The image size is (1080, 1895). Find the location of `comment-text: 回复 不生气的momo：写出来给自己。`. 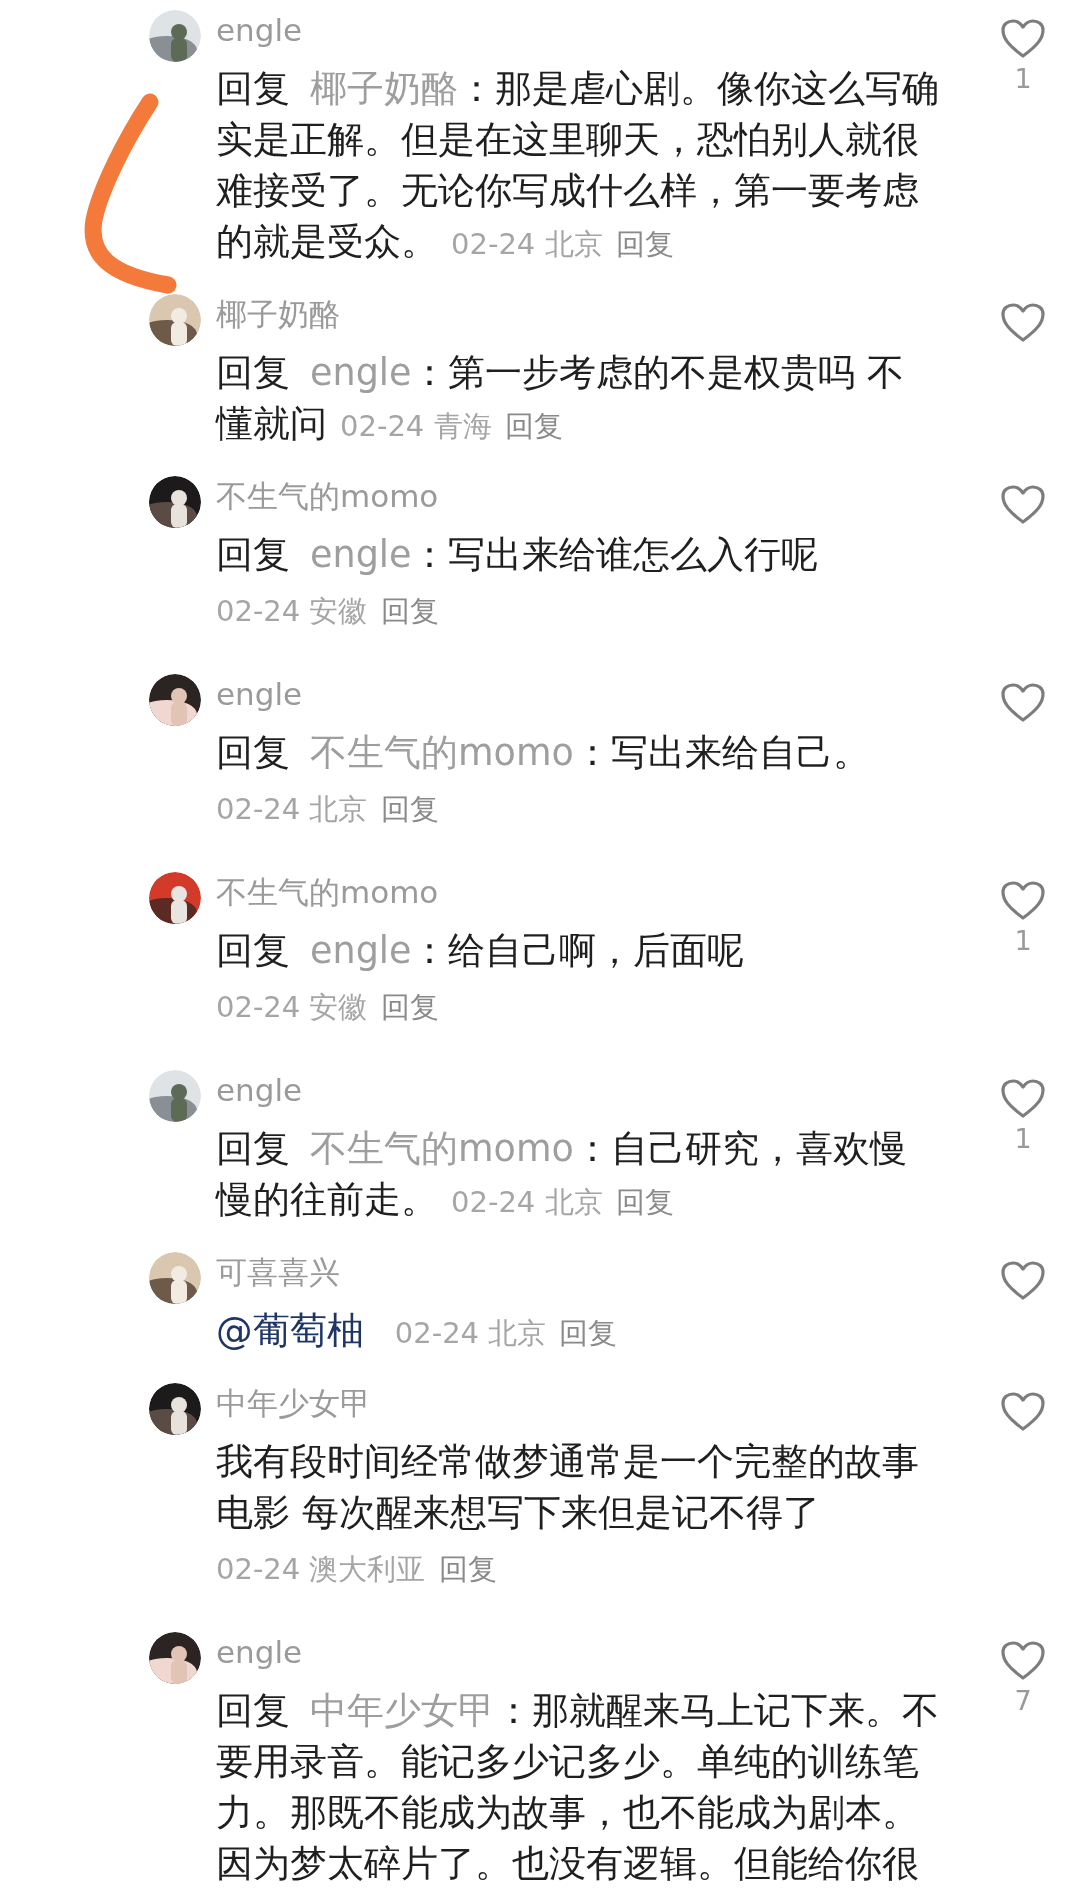

comment-text: 回复 不生气的momo：写出来给自己。 is located at coordinates (543, 752).